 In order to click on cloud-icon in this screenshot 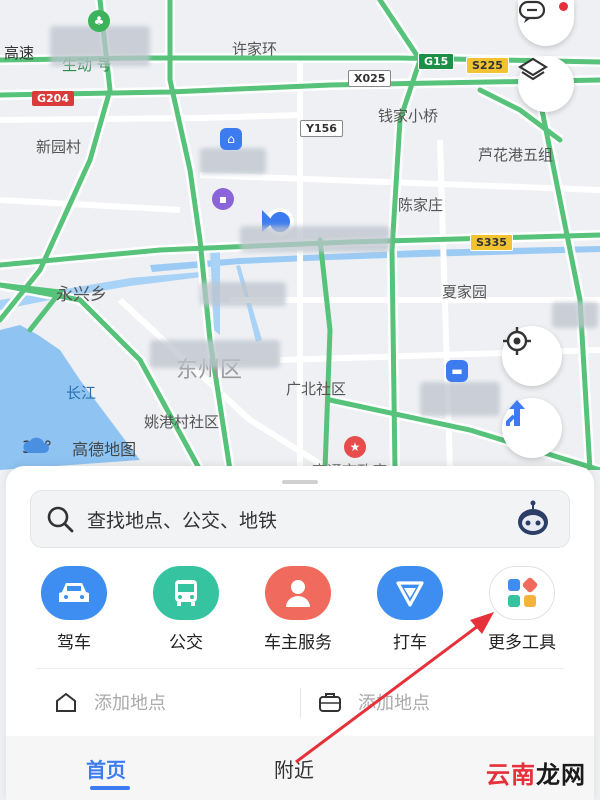, I will do `click(36, 445)`.